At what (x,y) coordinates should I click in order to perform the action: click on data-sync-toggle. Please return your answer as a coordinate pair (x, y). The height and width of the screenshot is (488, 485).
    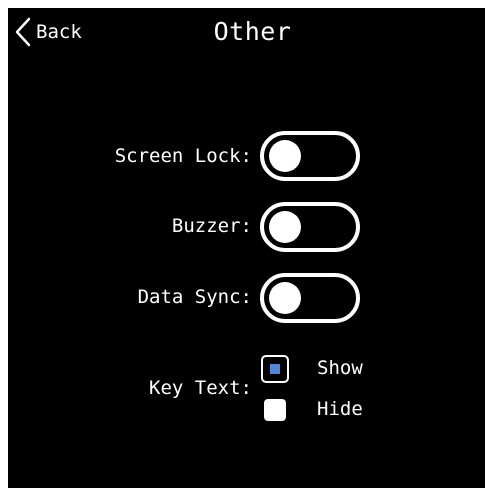
    Looking at the image, I should click on (310, 298).